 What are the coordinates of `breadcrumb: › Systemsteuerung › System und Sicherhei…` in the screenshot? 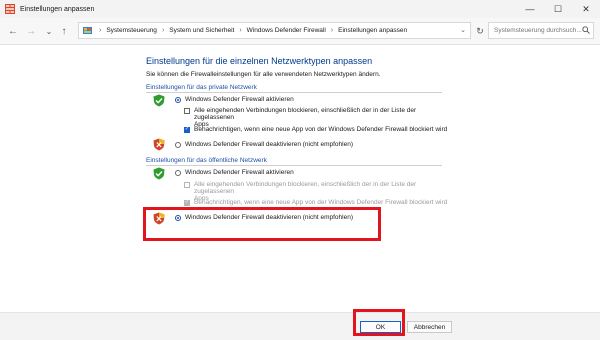 It's located at (274, 30).